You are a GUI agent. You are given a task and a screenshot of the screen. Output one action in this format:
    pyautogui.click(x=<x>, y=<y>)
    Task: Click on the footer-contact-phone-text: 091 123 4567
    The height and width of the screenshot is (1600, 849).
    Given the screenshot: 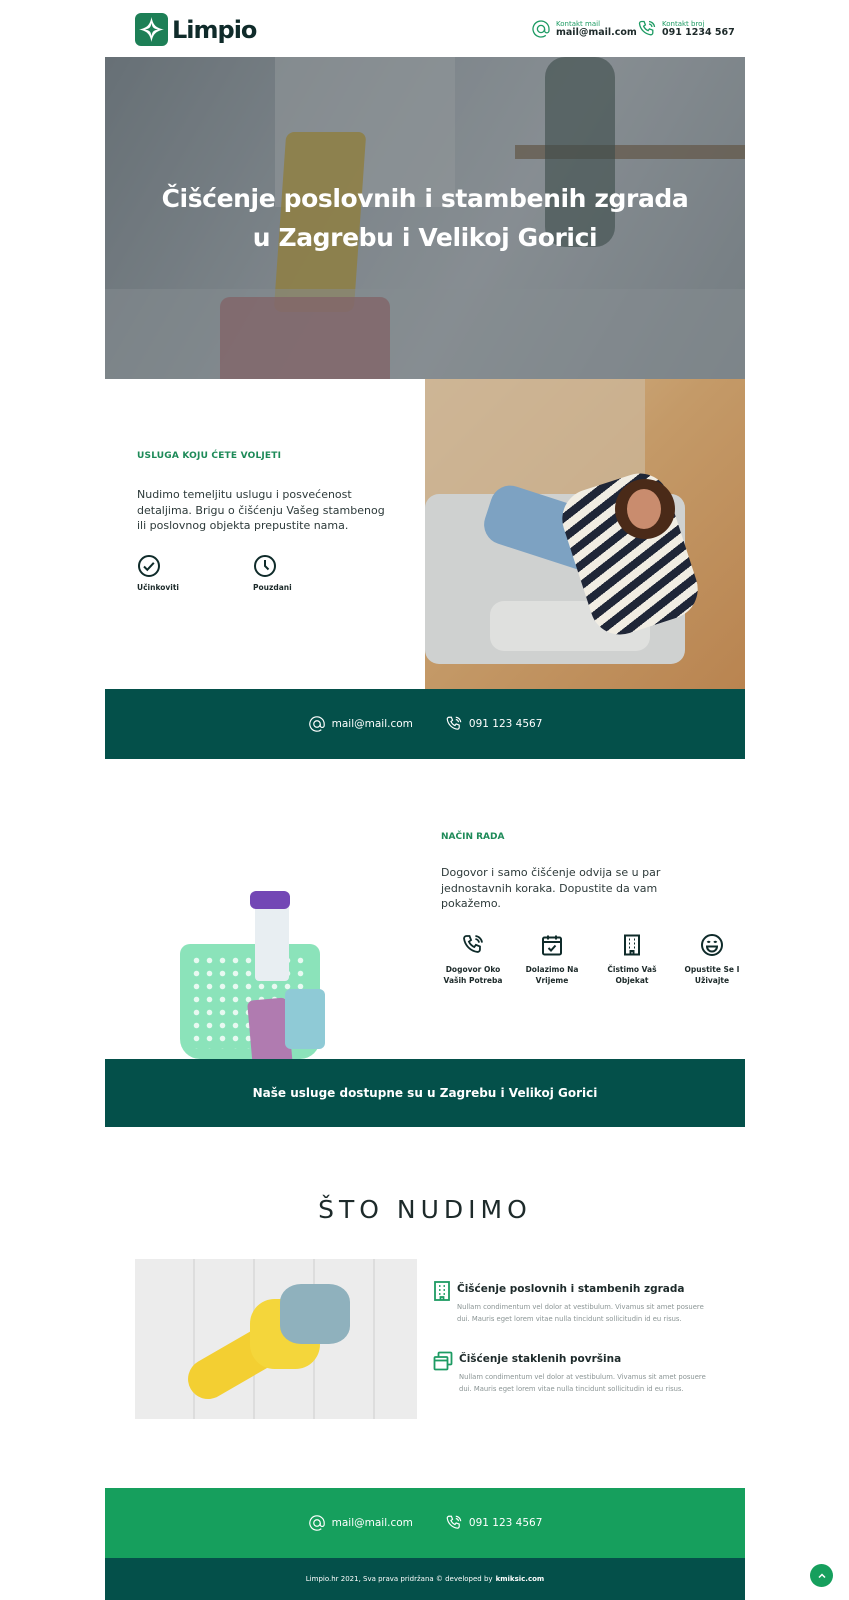 What is the action you would take?
    pyautogui.click(x=505, y=1523)
    